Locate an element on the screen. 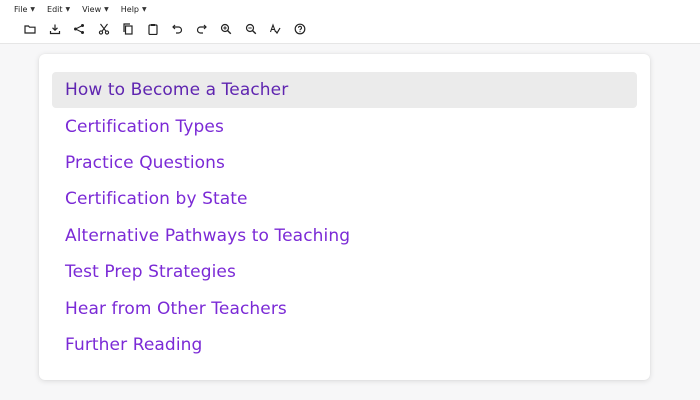 This screenshot has width=700, height=400. menu-file: File ▼ is located at coordinates (24, 9).